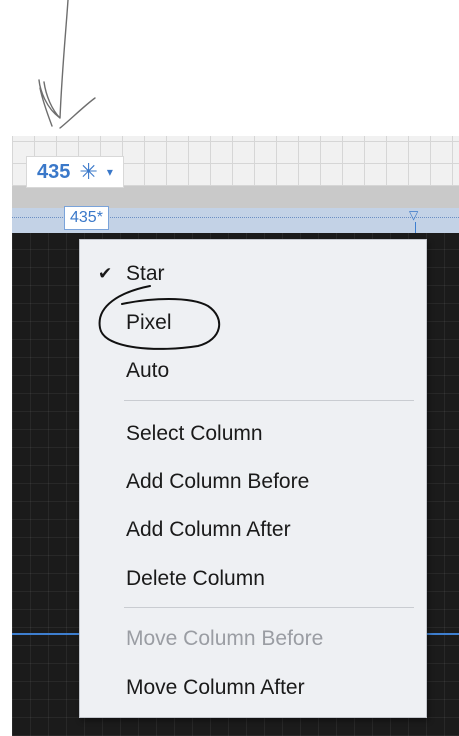  I want to click on column-size-value: 435, so click(54, 171).